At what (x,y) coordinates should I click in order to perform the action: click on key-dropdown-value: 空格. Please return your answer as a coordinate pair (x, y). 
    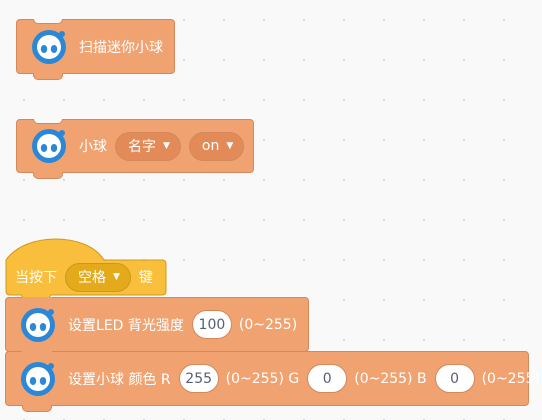
    Looking at the image, I should click on (92, 278).